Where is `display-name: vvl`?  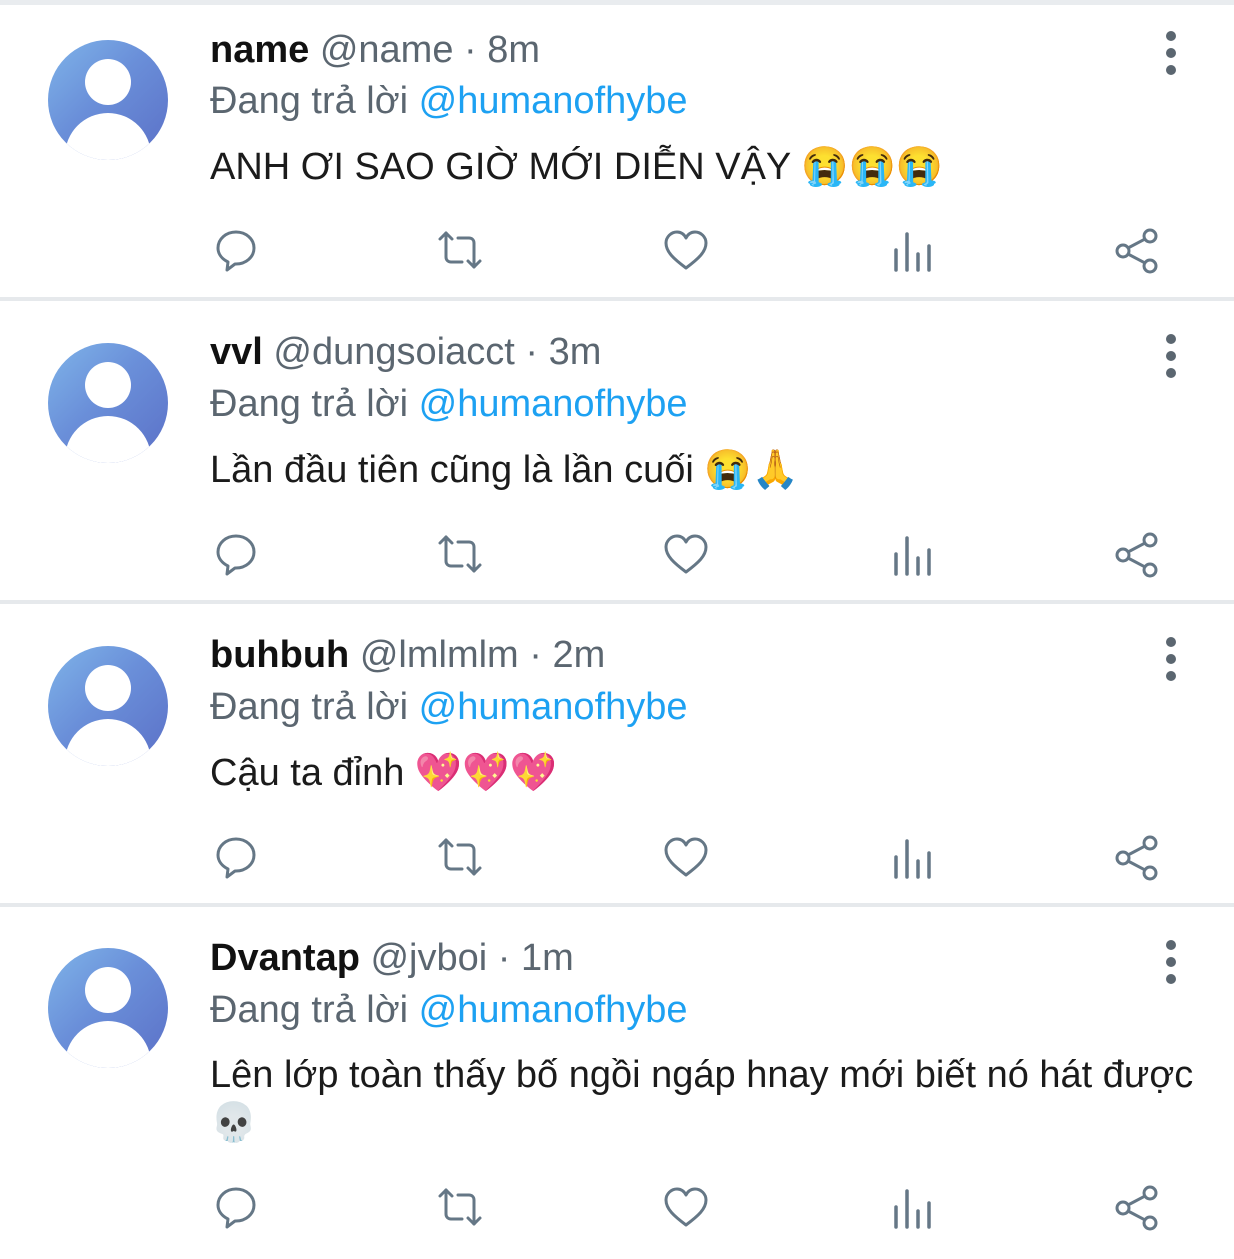 display-name: vvl is located at coordinates (236, 352).